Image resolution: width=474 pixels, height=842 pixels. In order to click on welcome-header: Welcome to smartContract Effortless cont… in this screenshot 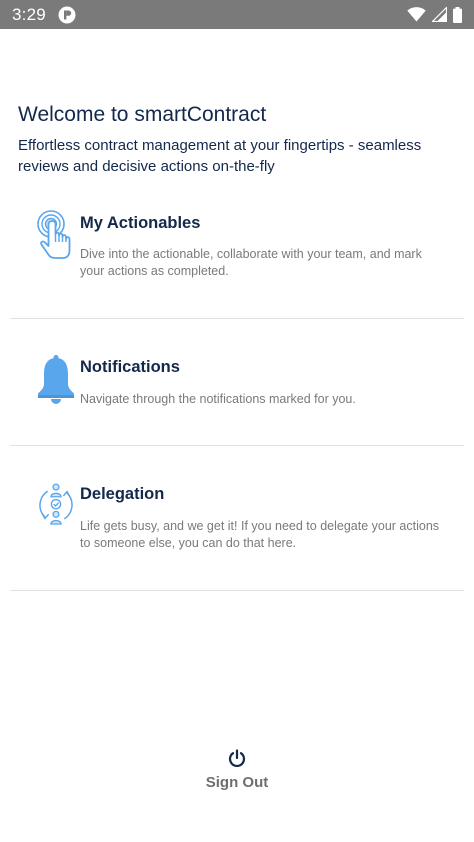, I will do `click(238, 139)`.